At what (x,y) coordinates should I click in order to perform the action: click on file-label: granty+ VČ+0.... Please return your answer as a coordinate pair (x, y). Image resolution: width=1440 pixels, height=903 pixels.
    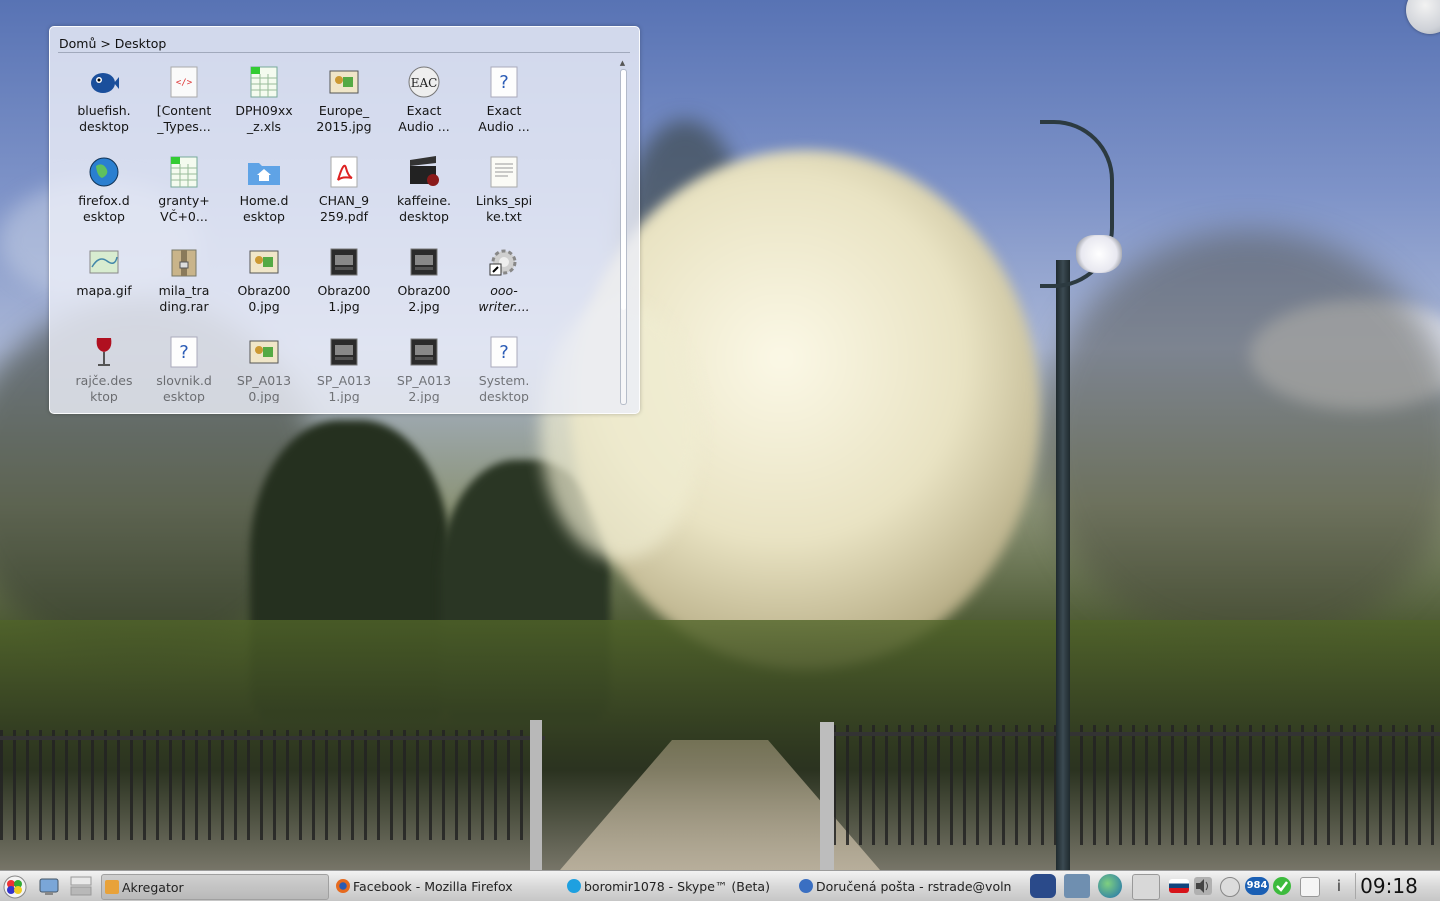
    Looking at the image, I should click on (184, 208).